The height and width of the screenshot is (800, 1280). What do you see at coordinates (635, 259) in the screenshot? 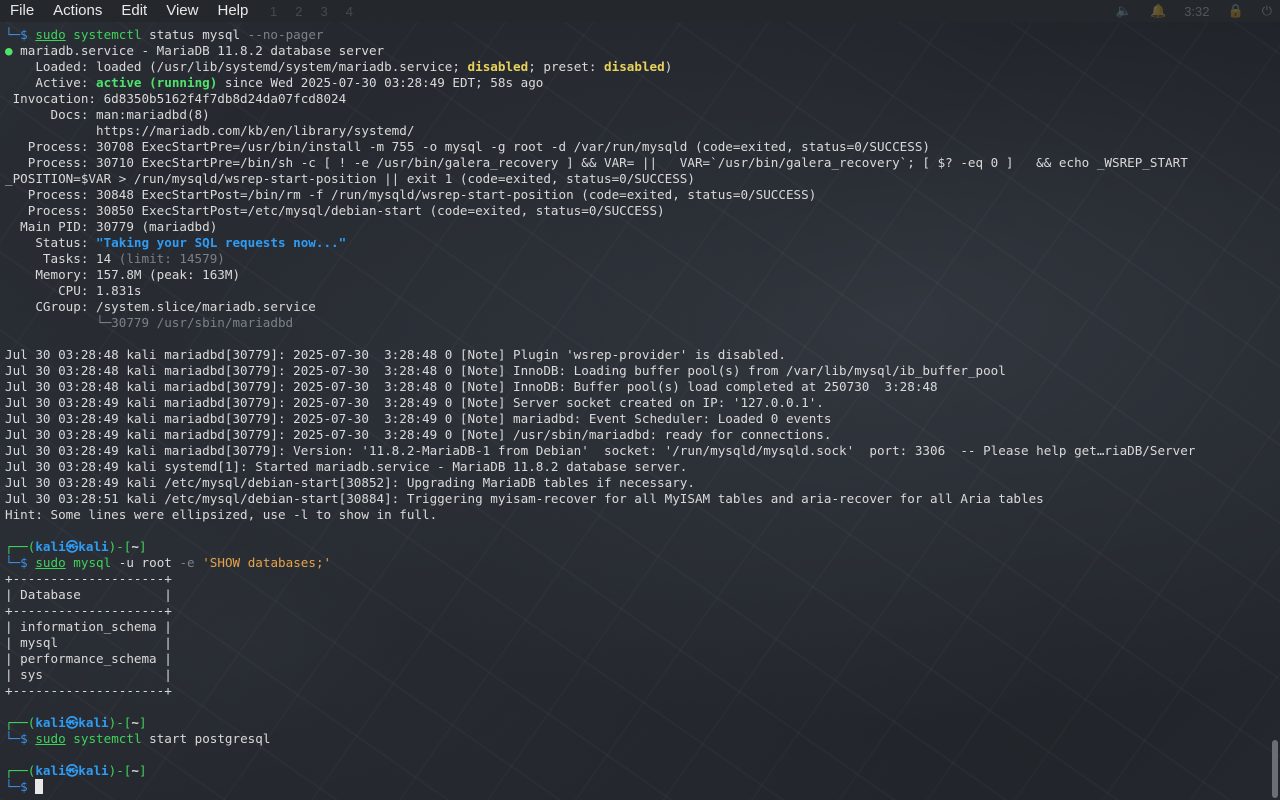
I see `tasks-line: Tasks: 14 (limit: 14579)` at bounding box center [635, 259].